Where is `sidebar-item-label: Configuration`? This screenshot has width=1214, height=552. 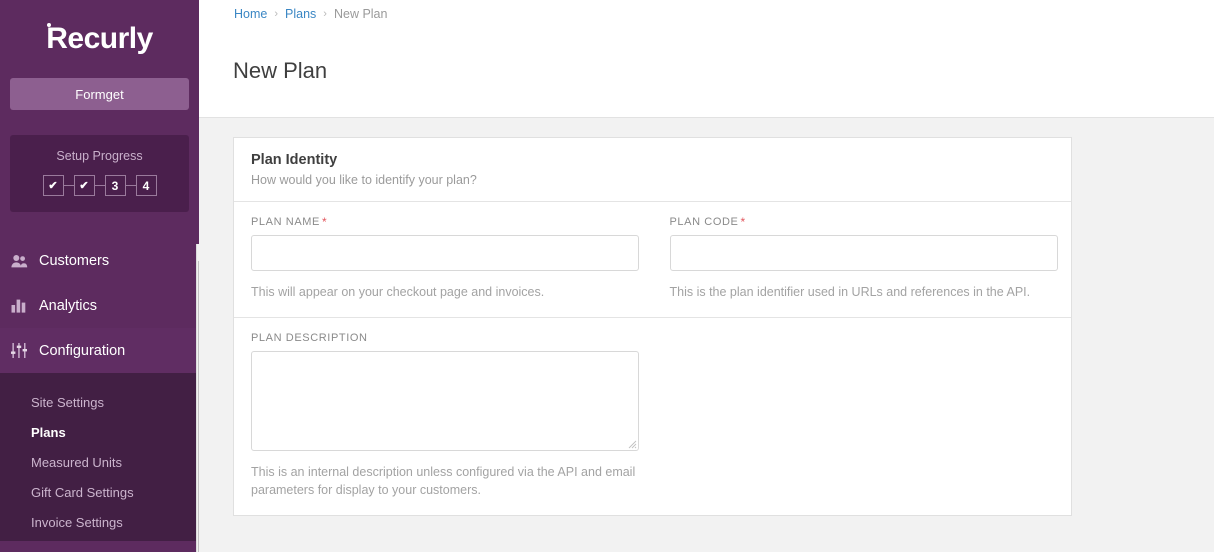
sidebar-item-label: Configuration is located at coordinates (82, 350).